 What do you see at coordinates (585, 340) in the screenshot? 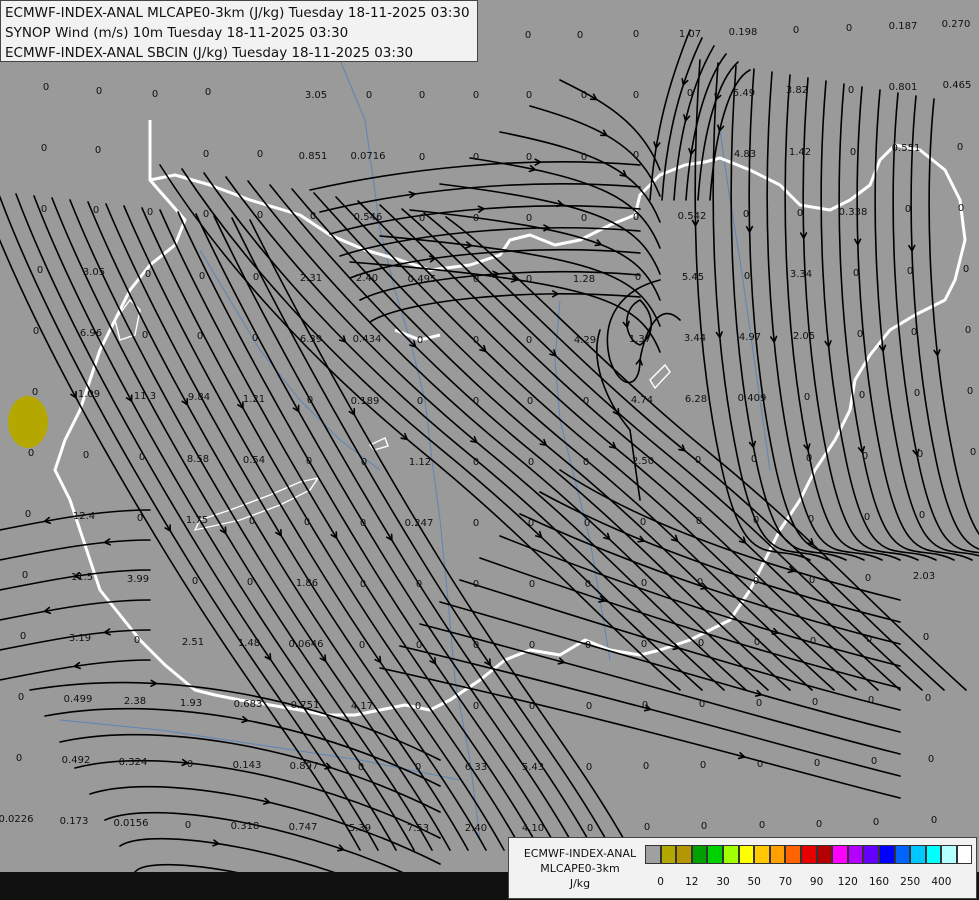
I see `value-label: 4.29` at bounding box center [585, 340].